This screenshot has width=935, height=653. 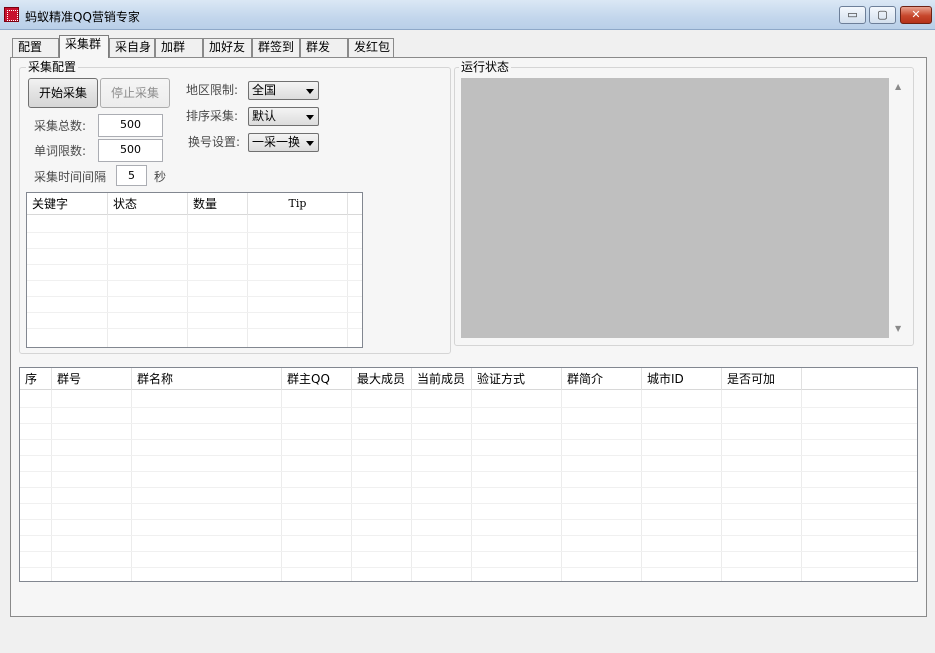 What do you see at coordinates (60, 151) in the screenshot?
I see `per-word-label: 单词限数:` at bounding box center [60, 151].